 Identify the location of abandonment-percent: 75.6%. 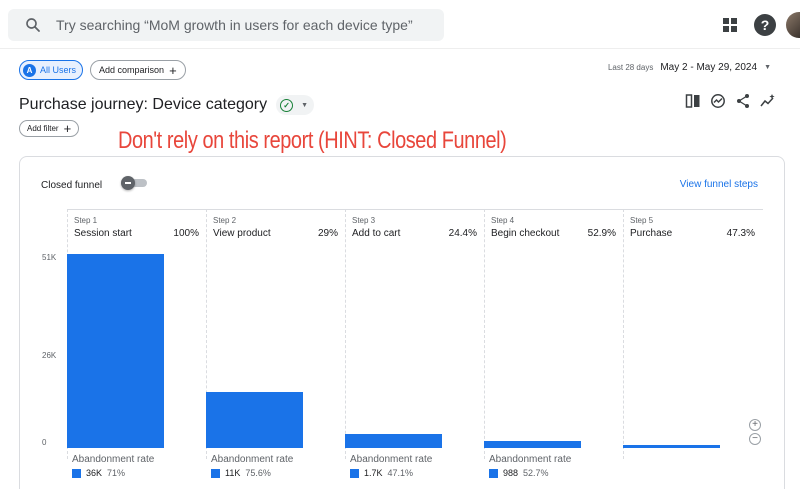
(258, 473).